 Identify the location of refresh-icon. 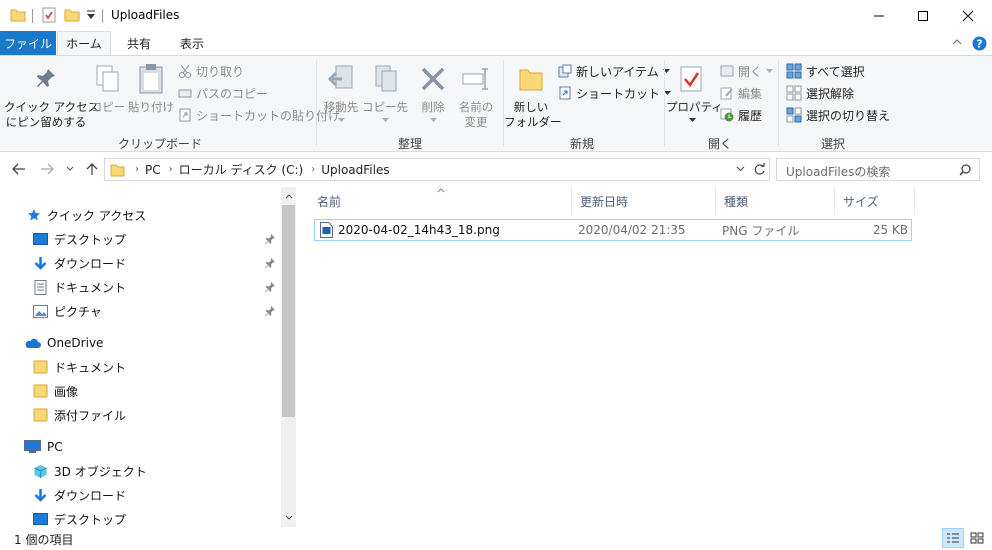
(759, 169).